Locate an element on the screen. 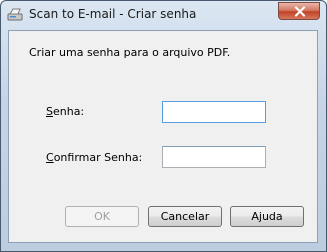 Image resolution: width=327 pixels, height=252 pixels. password-input is located at coordinates (214, 112).